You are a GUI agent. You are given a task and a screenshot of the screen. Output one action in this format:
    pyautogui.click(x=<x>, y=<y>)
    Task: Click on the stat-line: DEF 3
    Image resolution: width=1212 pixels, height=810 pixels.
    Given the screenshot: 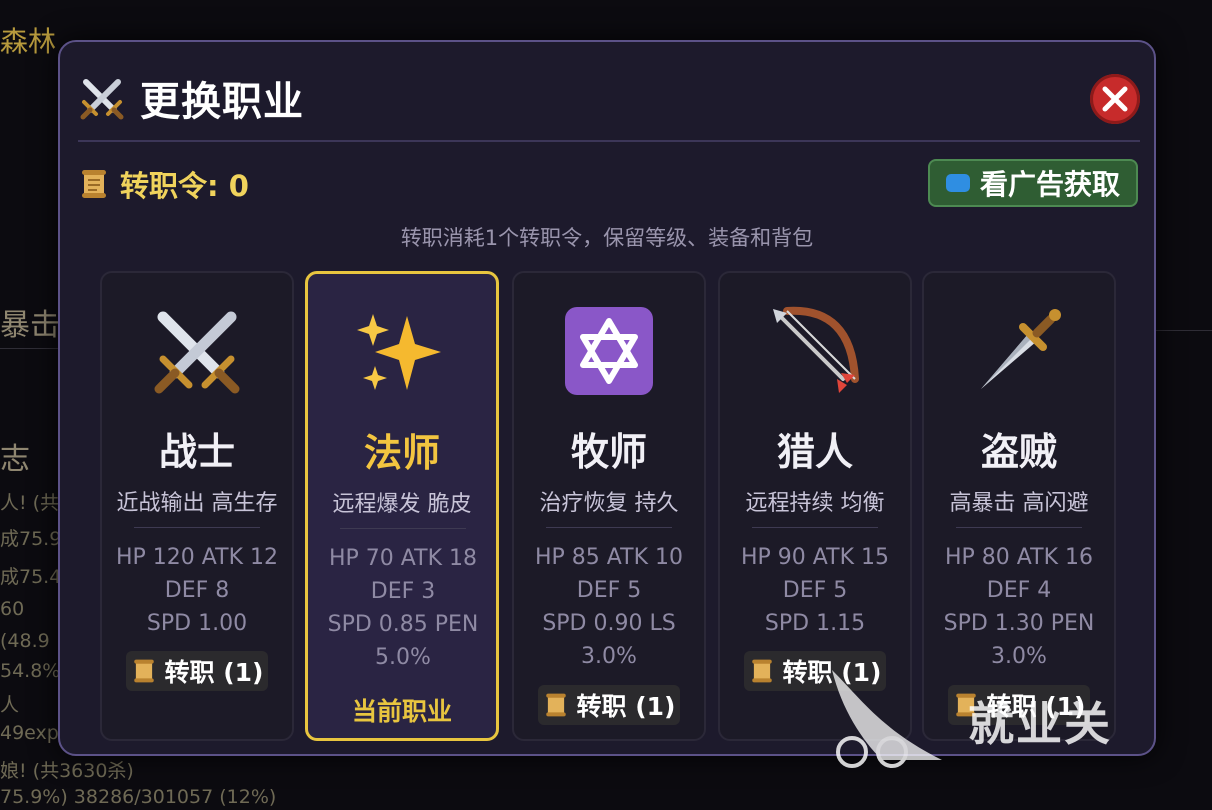 What is the action you would take?
    pyautogui.click(x=403, y=591)
    